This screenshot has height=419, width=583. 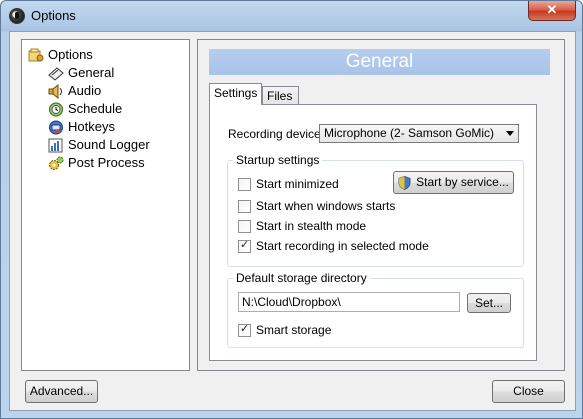 I want to click on recording-device-value: Microphone (2- Samson GoMic), so click(x=409, y=133).